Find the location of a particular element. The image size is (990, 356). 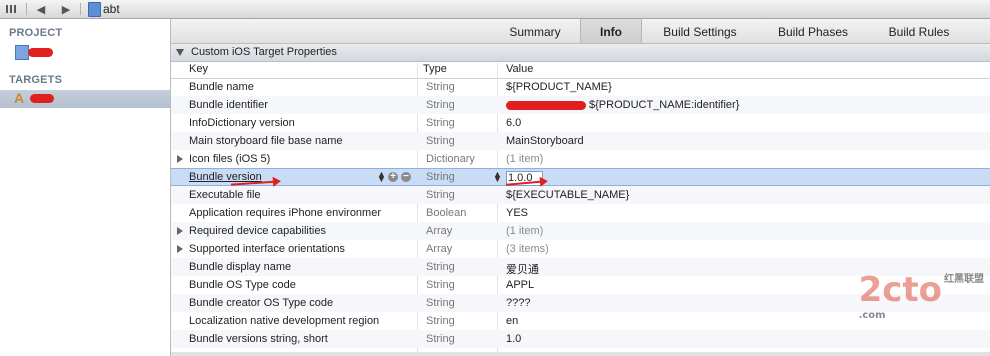

column-value: Value is located at coordinates (519, 69).